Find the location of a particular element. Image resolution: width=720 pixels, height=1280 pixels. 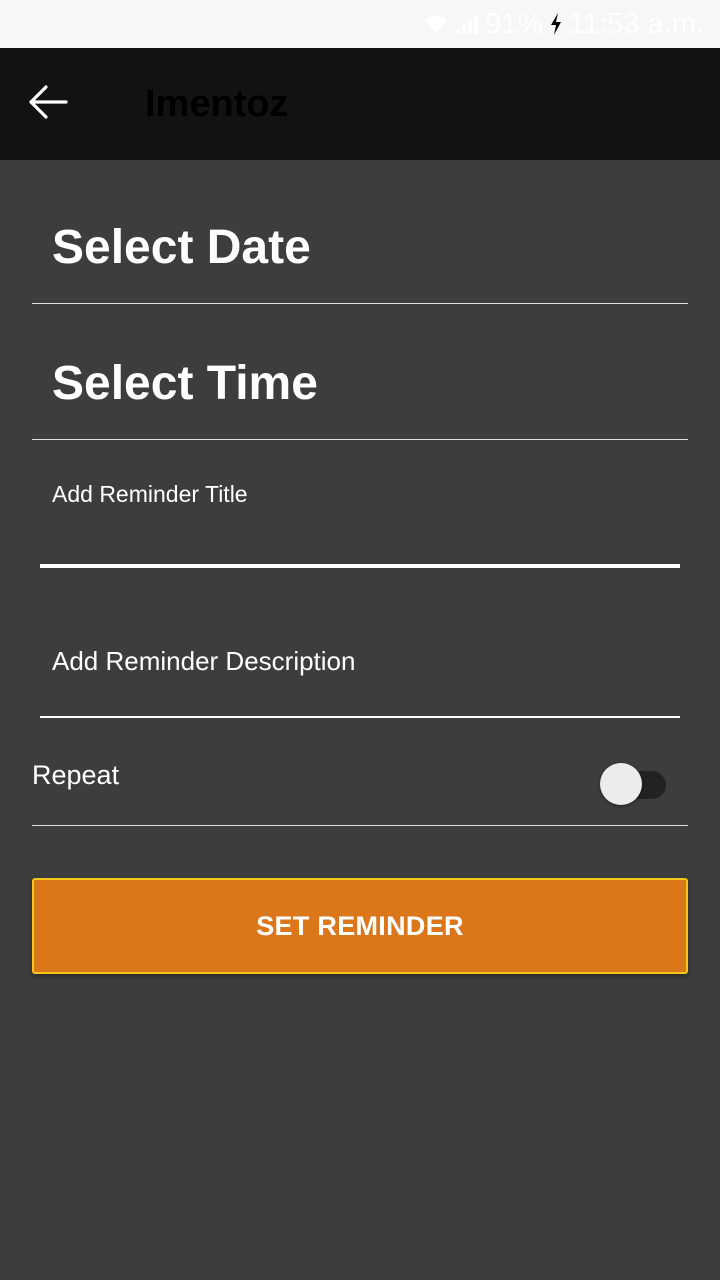

reminder-title-field is located at coordinates (360, 505).